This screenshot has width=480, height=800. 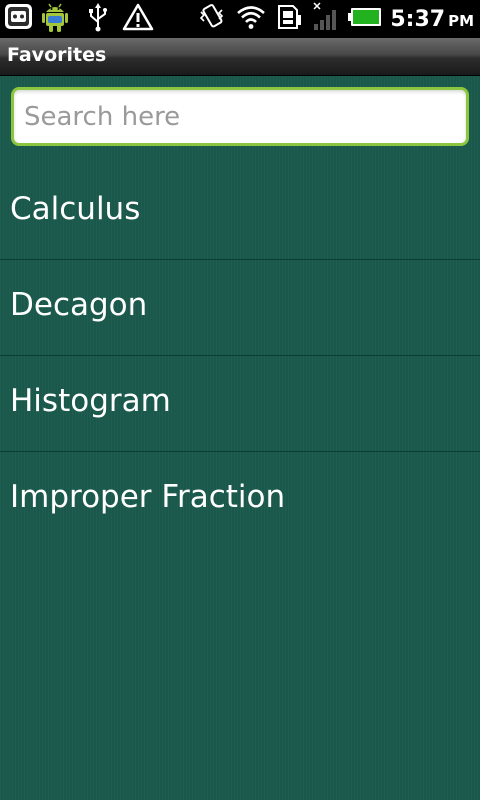 I want to click on usb-icon, so click(x=98, y=19).